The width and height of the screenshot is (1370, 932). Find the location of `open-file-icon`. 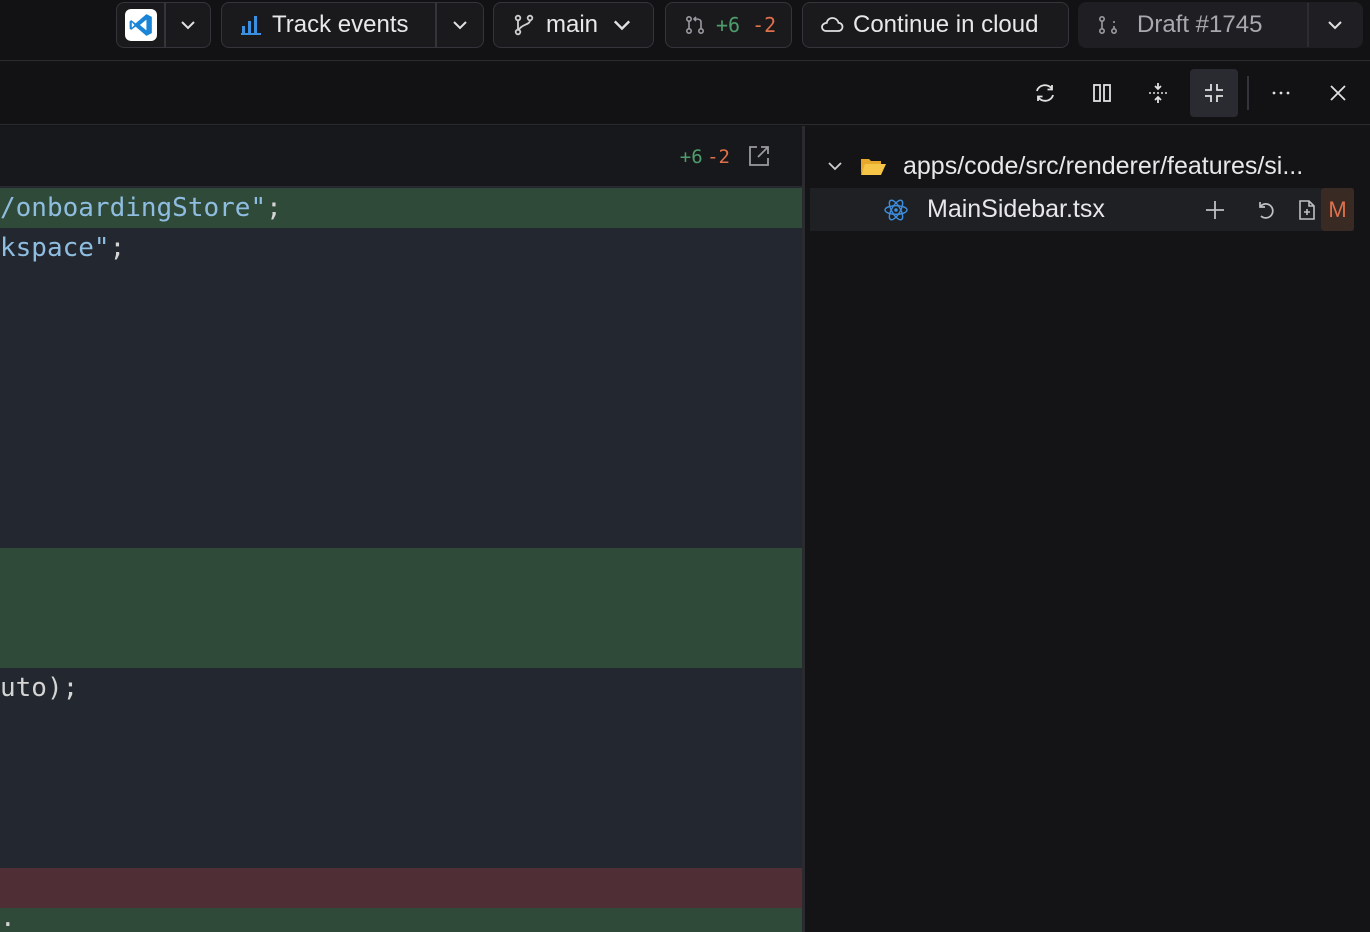

open-file-icon is located at coordinates (1307, 210).